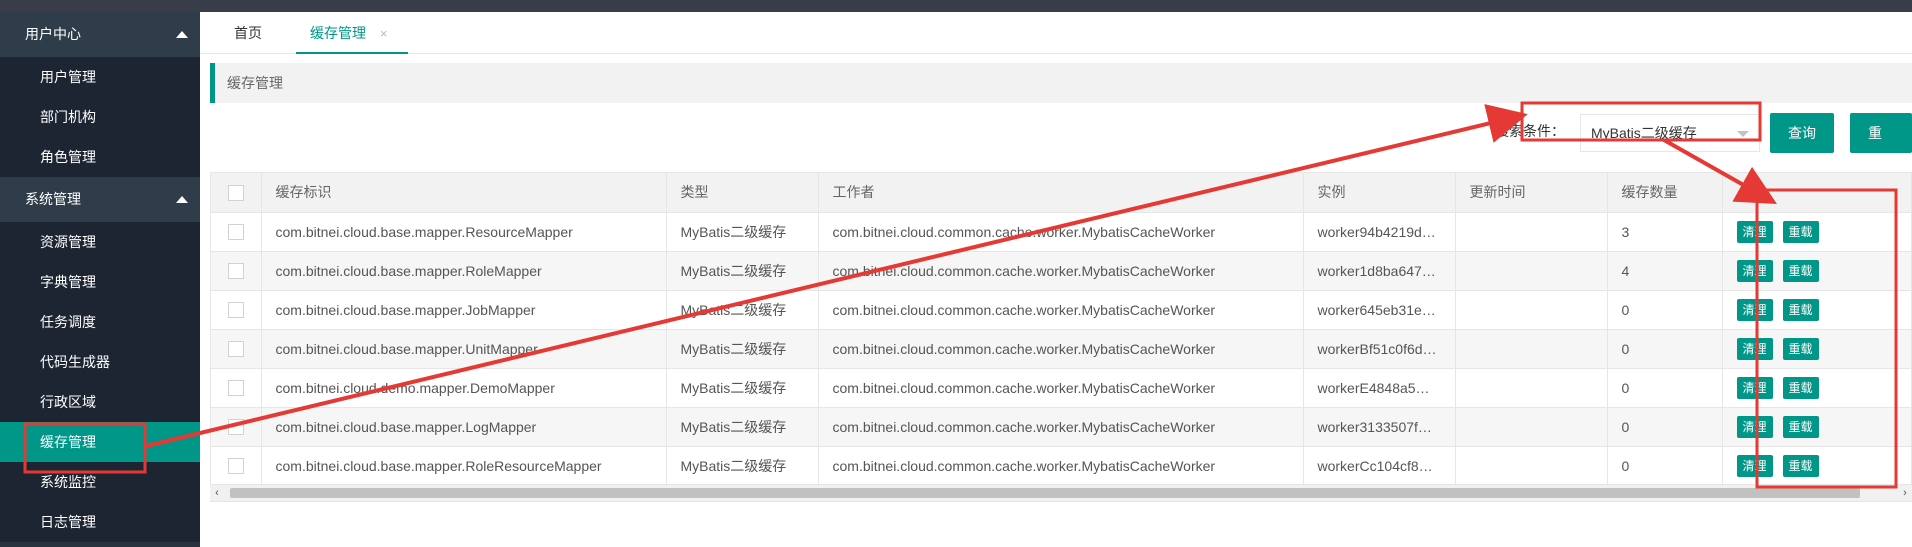 The width and height of the screenshot is (1912, 547). What do you see at coordinates (1665, 193) in the screenshot?
I see `column-header: 缓存数量` at bounding box center [1665, 193].